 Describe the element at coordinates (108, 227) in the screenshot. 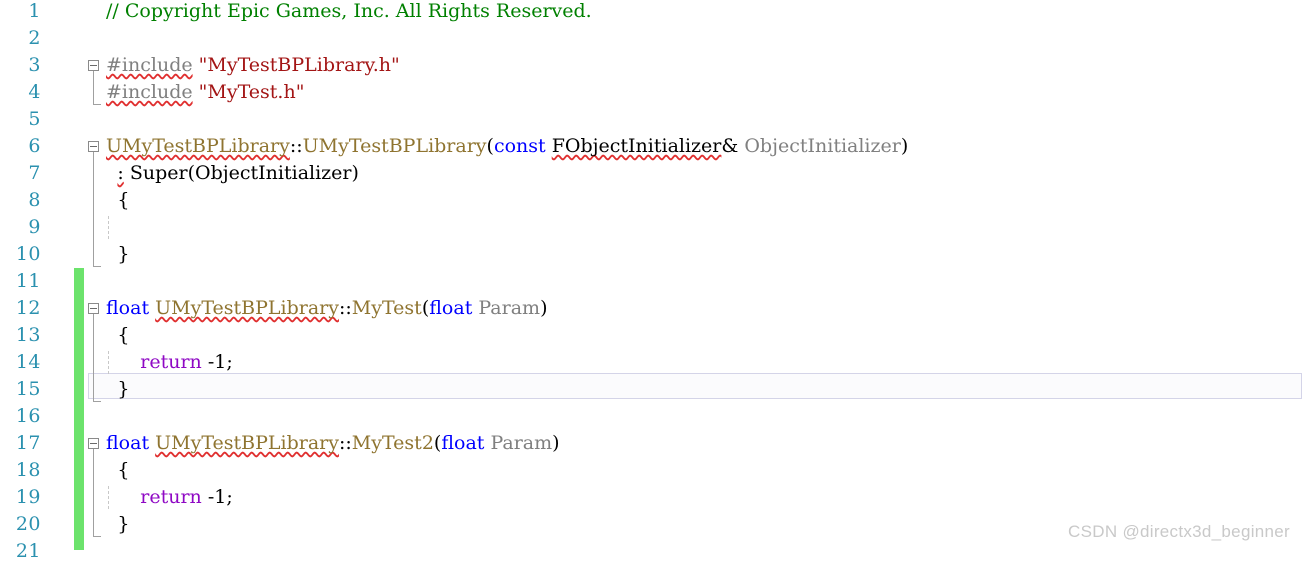

I see `constructor-indent-guide` at that location.